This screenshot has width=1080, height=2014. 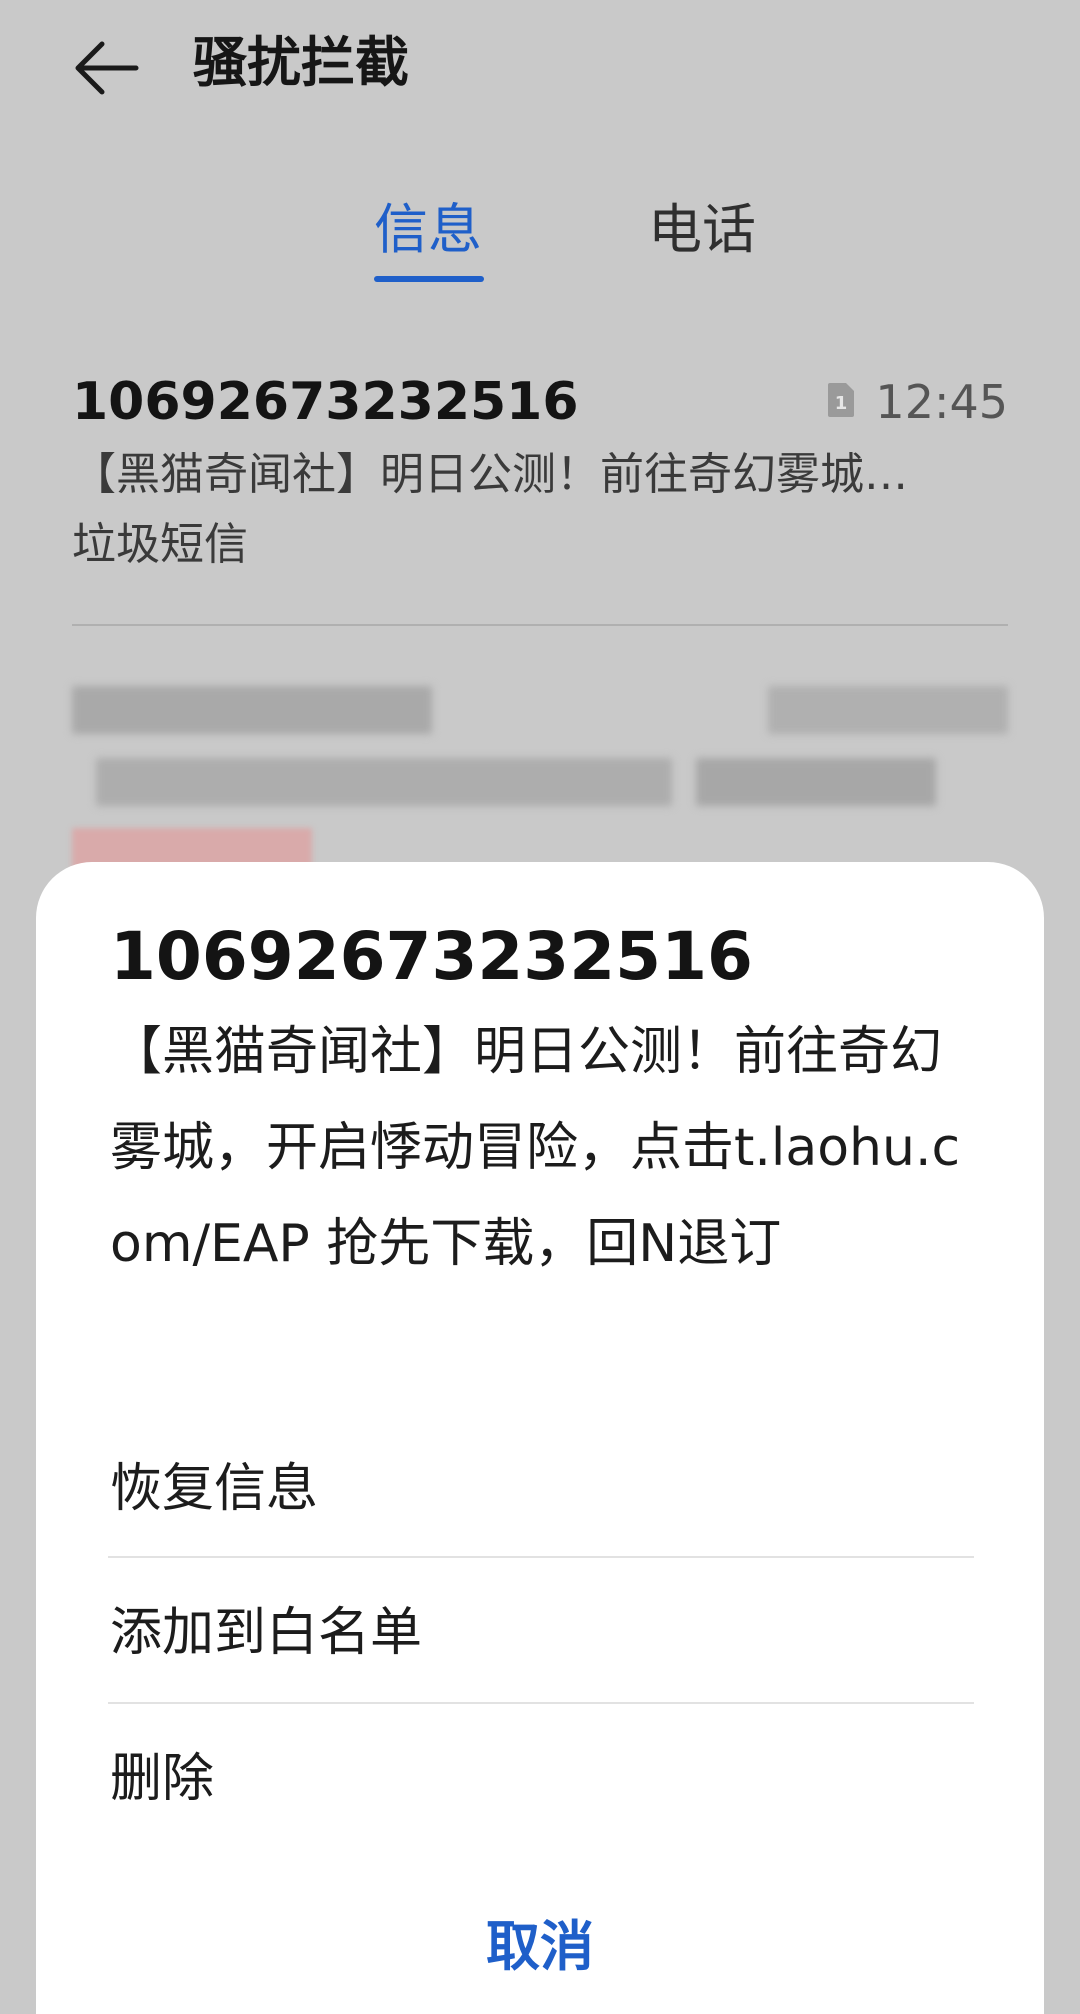 What do you see at coordinates (841, 403) in the screenshot?
I see `svg-text: 1` at bounding box center [841, 403].